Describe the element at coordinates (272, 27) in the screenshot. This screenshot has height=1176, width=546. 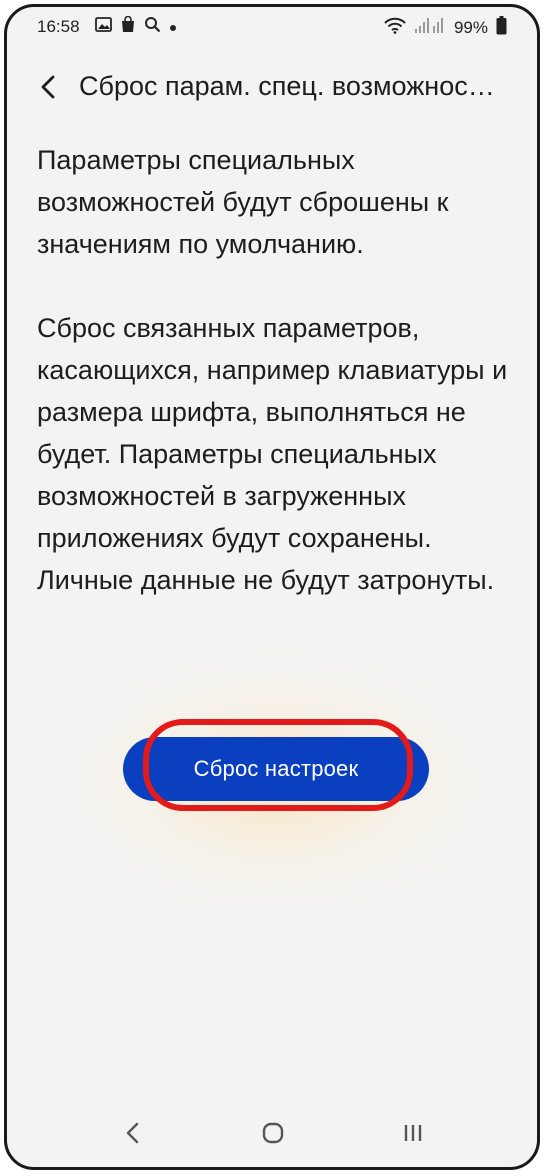
I see `status-bar: 16:58 99%` at that location.